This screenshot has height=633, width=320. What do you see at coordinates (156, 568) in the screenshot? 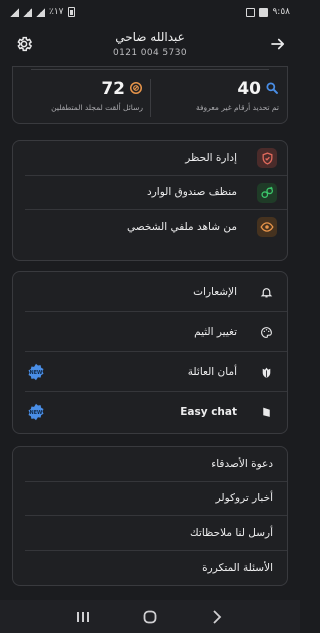
I see `faq-item: الأسئلة المتكررة` at bounding box center [156, 568].